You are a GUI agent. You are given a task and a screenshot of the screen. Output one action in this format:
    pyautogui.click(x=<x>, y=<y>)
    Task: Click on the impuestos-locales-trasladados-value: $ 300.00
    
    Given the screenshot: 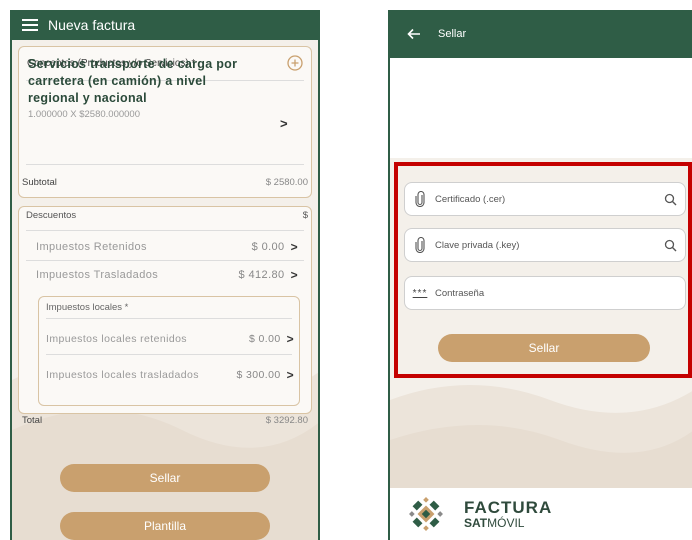 What is the action you would take?
    pyautogui.click(x=258, y=375)
    